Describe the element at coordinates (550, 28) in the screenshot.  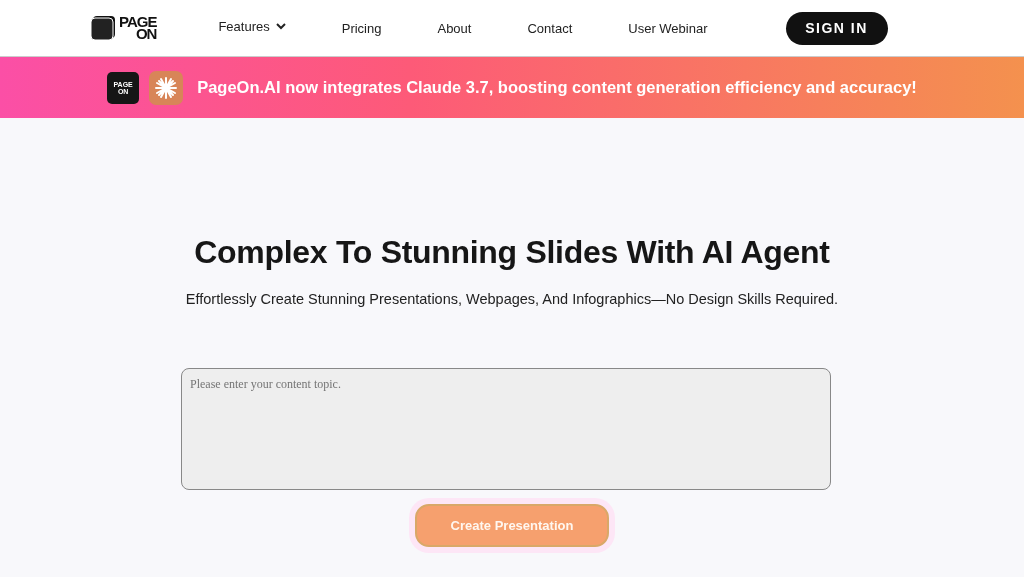
I see `nav-link: Contact` at that location.